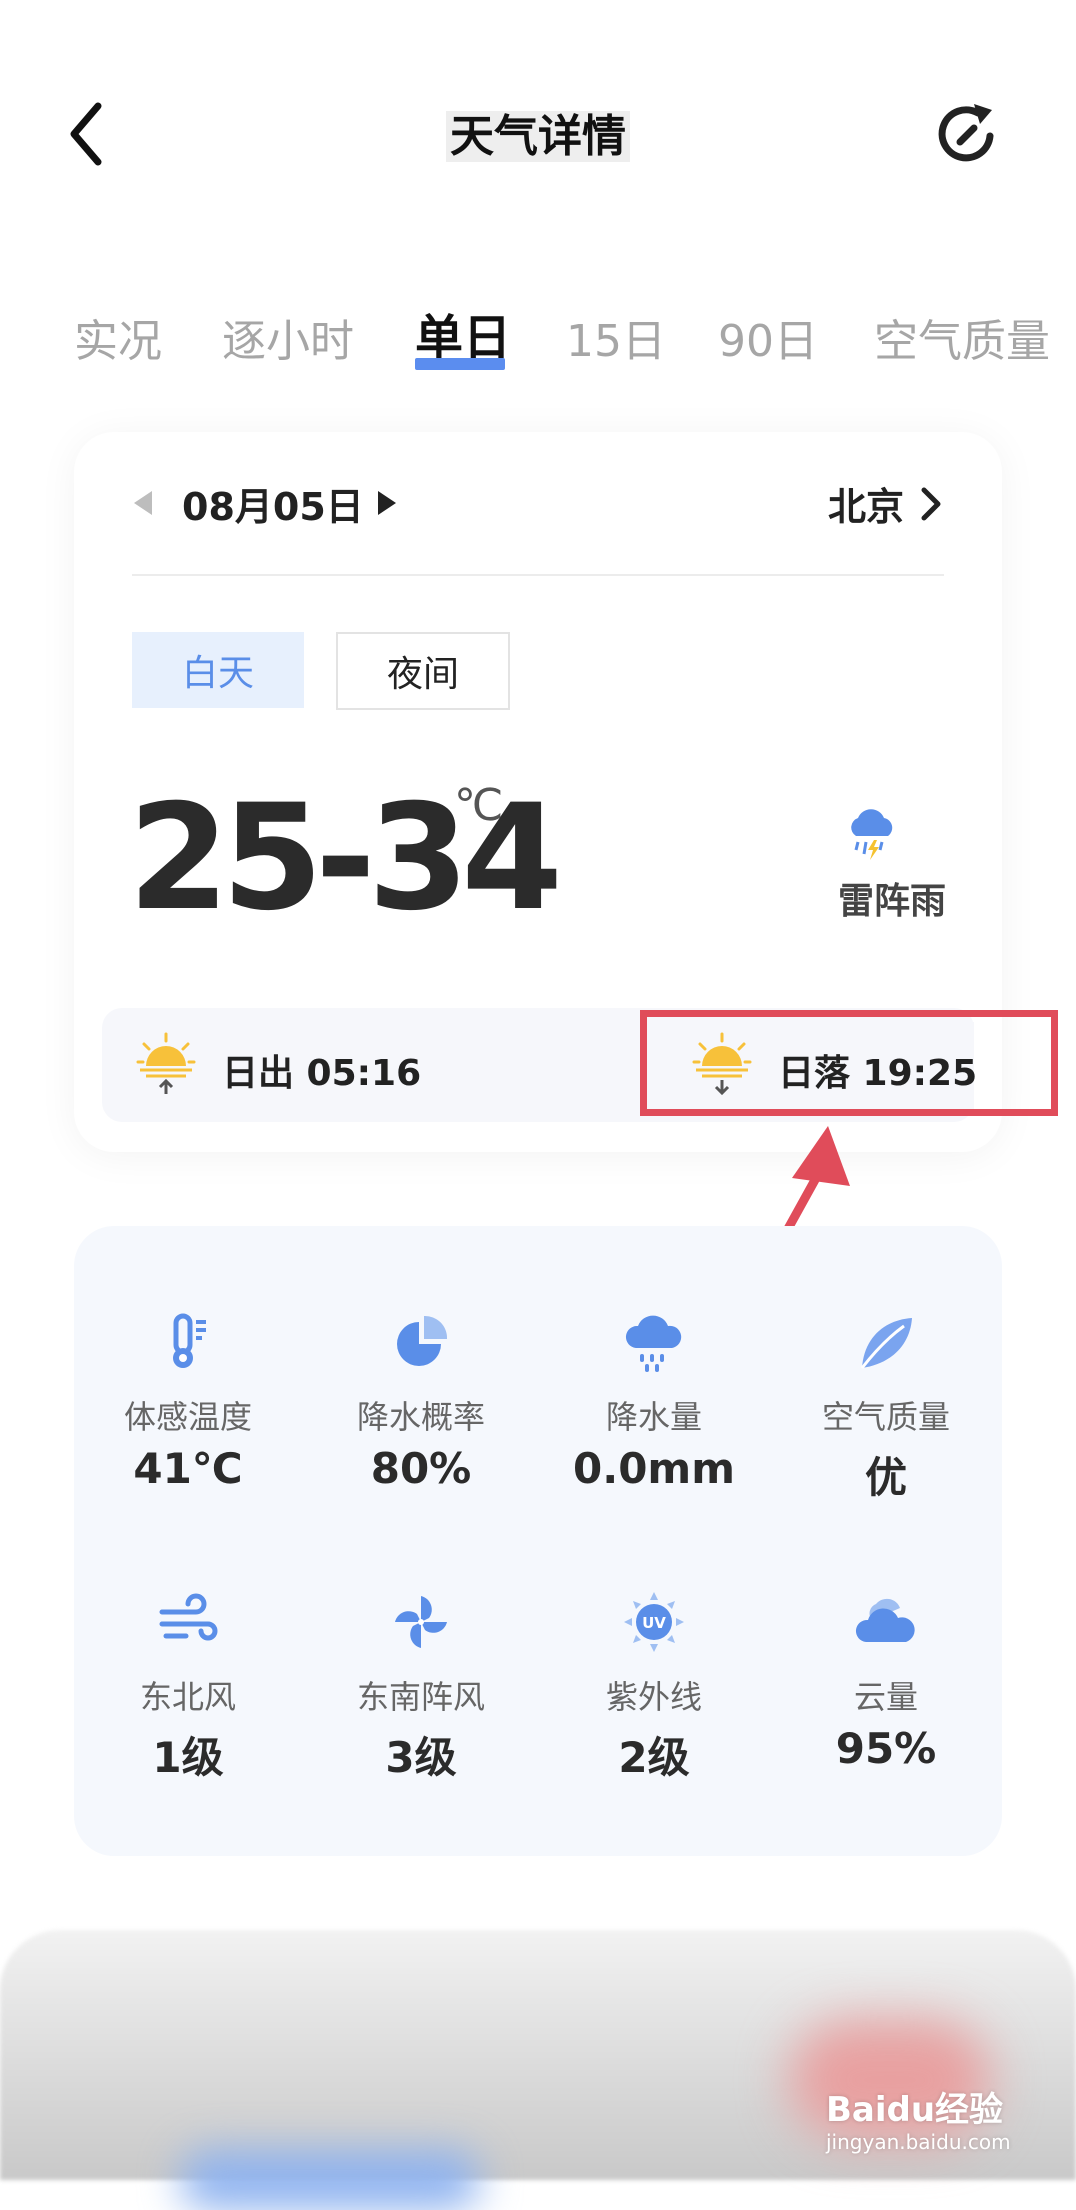 This screenshot has width=1076, height=2210. What do you see at coordinates (166, 1063) in the screenshot?
I see `sunrise-icon` at bounding box center [166, 1063].